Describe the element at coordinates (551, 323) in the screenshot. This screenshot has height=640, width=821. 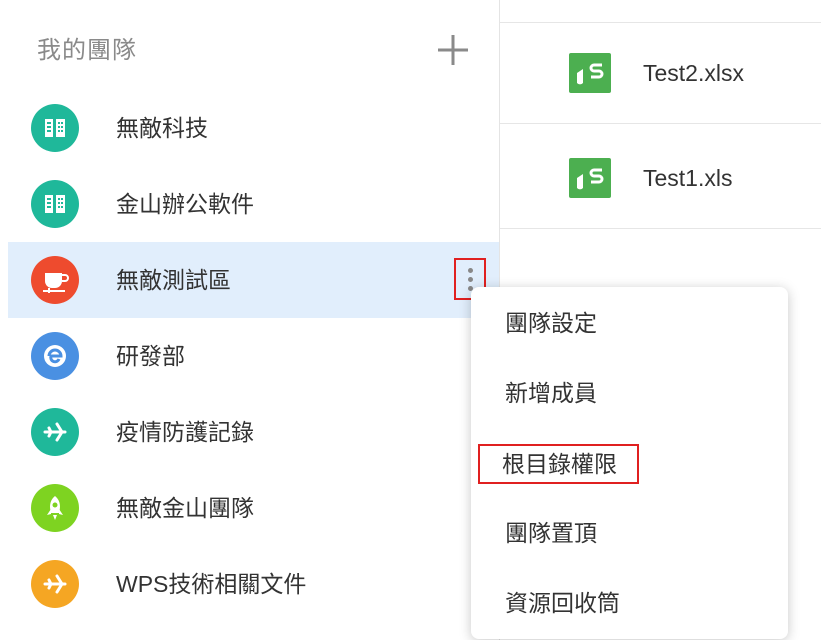
I see `menu-item-label: 團隊設定` at that location.